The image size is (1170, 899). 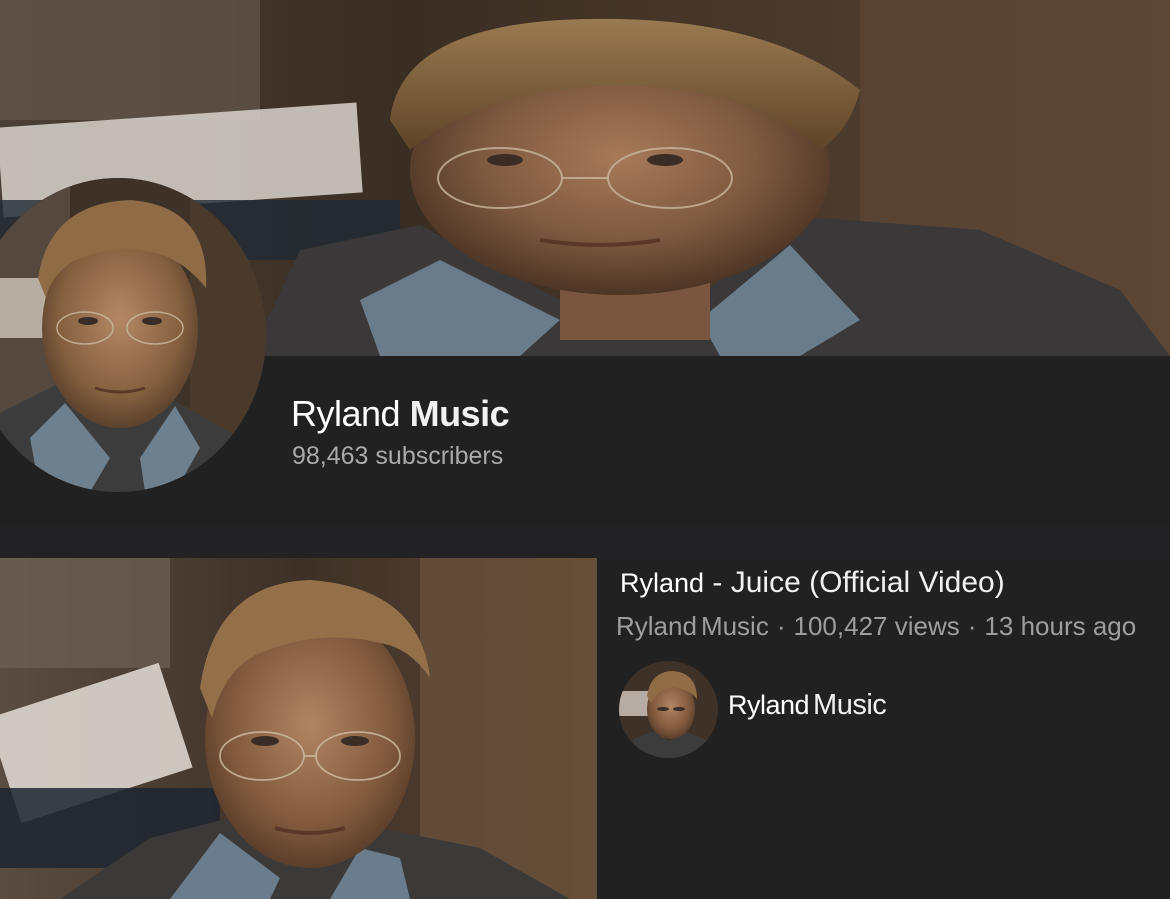 What do you see at coordinates (662, 583) in the screenshot?
I see `video-title-artist: Ryland` at bounding box center [662, 583].